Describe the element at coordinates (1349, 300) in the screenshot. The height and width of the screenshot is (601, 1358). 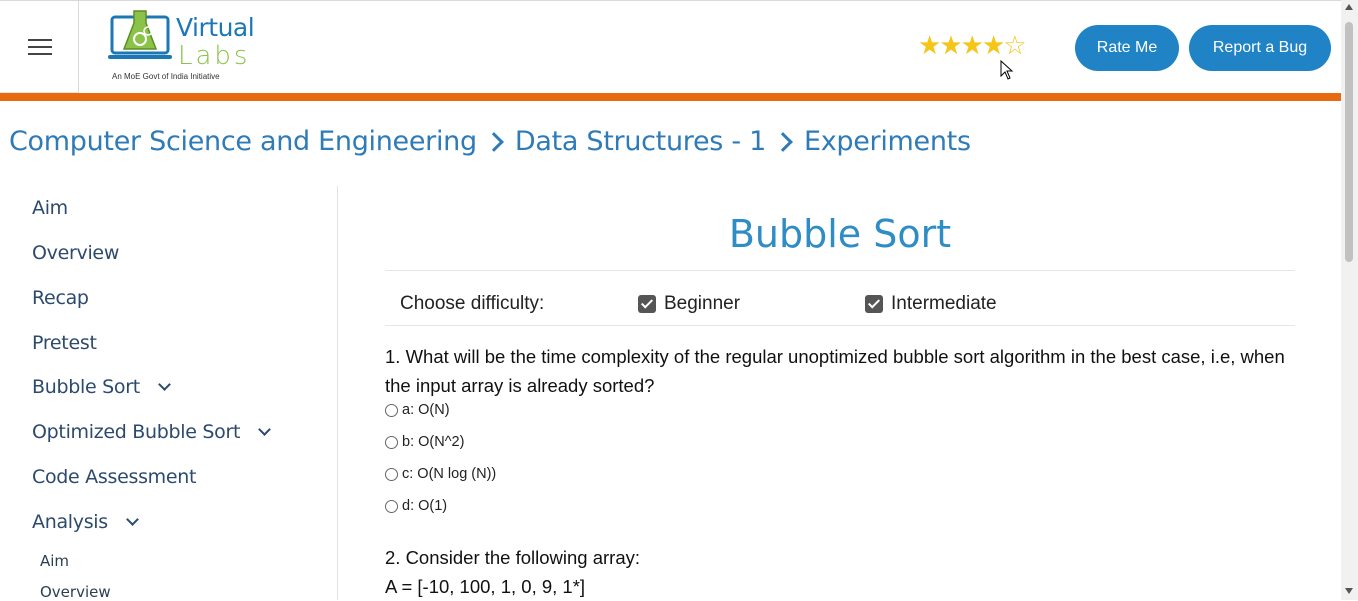
I see `page-scrollbar` at that location.